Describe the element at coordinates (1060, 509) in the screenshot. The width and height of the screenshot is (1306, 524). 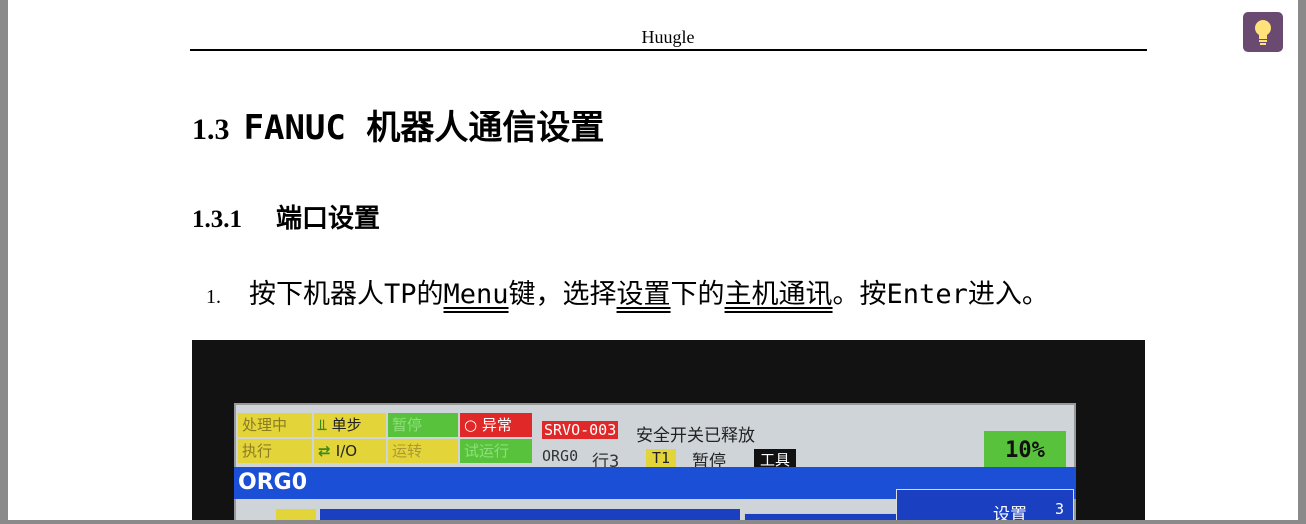
I see `menu-setup-index: 3` at that location.